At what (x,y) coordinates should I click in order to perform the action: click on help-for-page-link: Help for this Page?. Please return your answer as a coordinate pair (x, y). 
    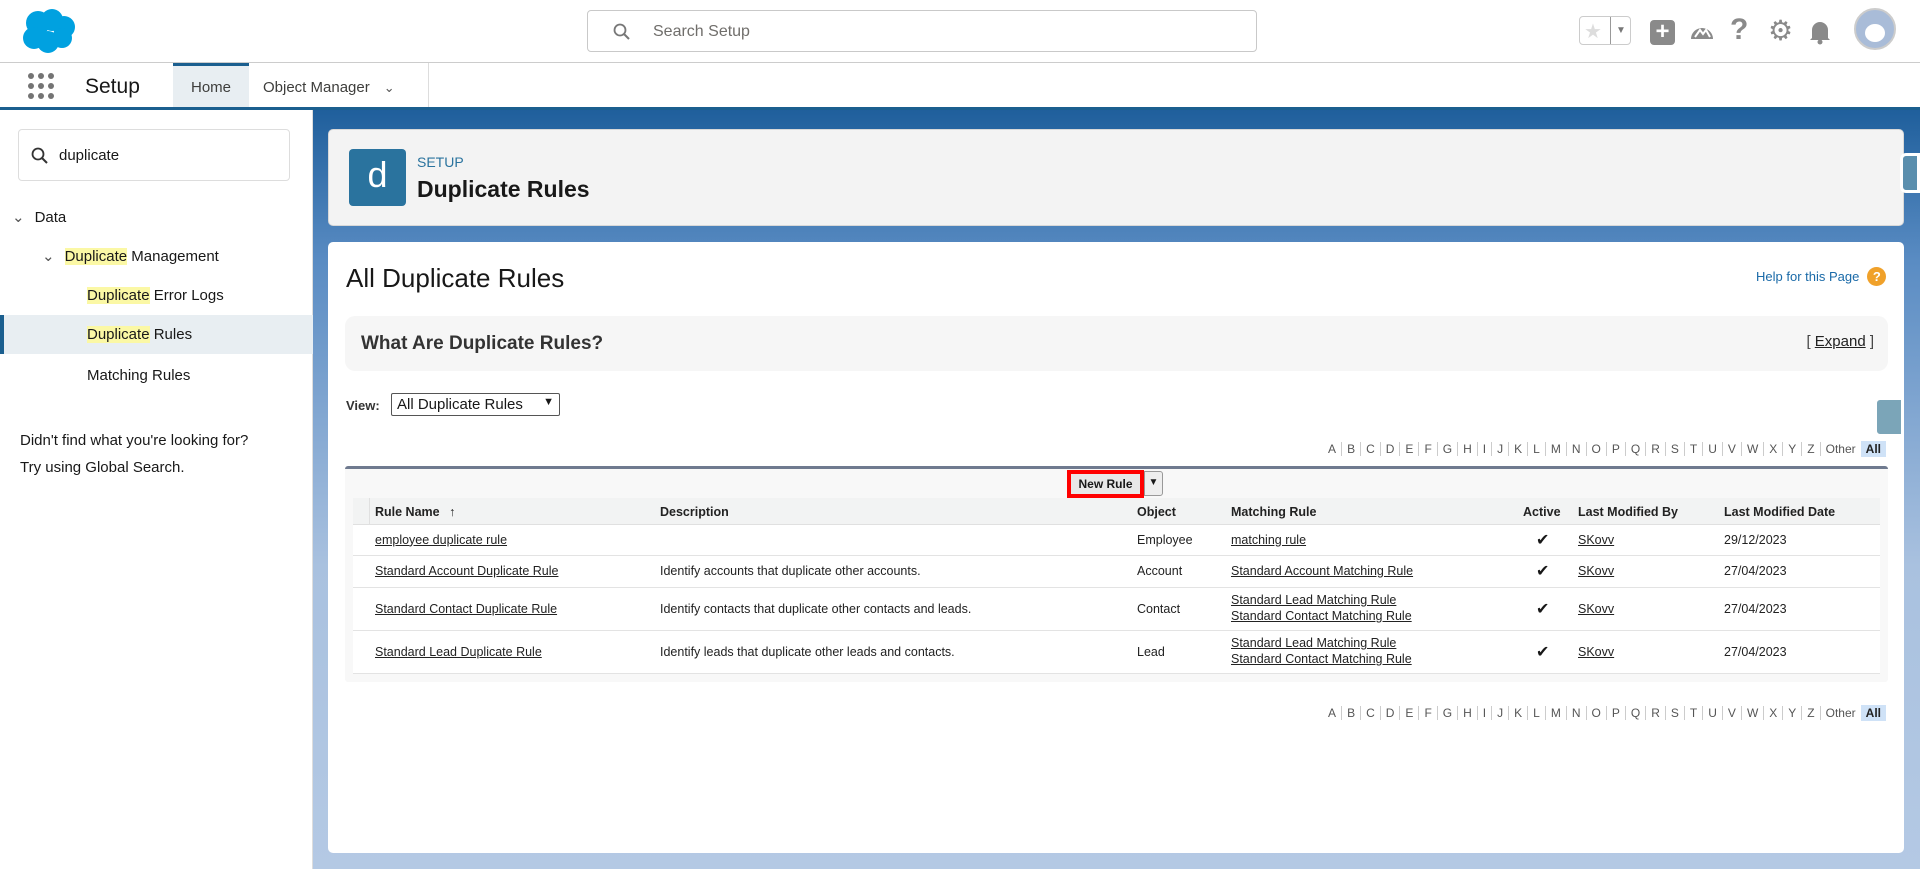
    Looking at the image, I should click on (1821, 276).